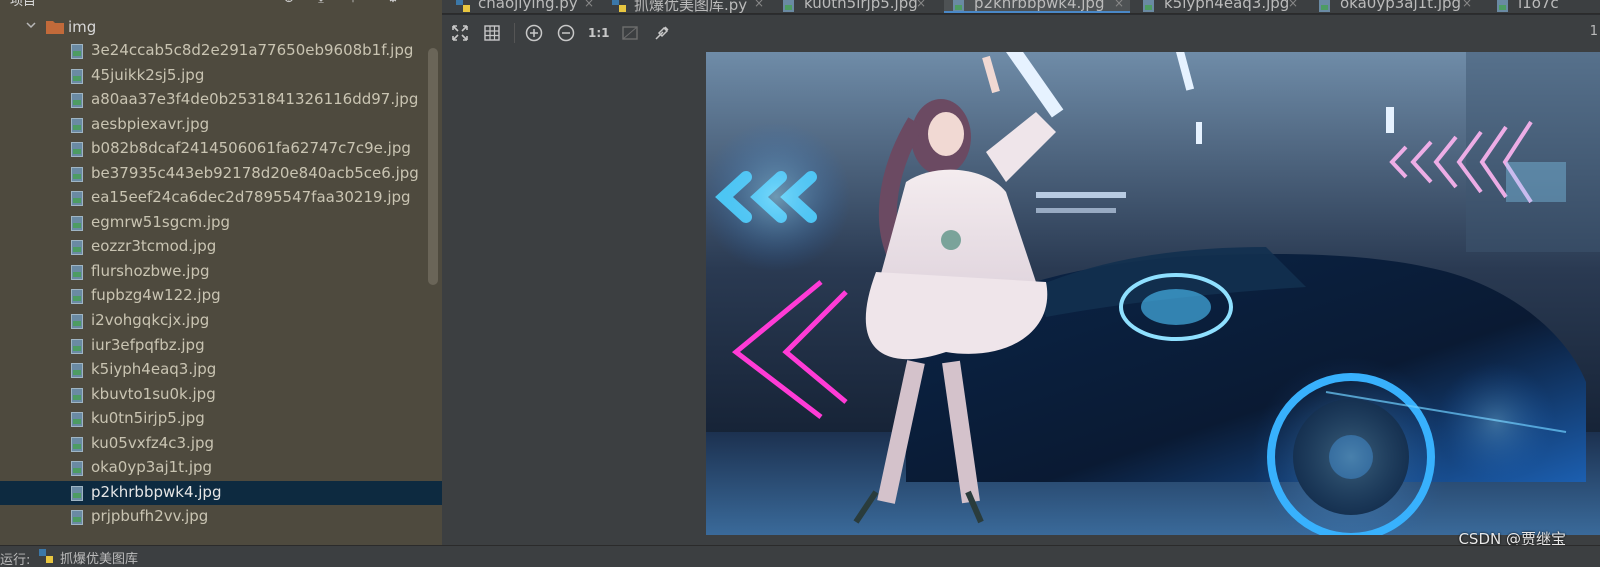 Image resolution: width=1600 pixels, height=567 pixels. I want to click on file-label: p2khrbbpwk4.jpg, so click(156, 491).